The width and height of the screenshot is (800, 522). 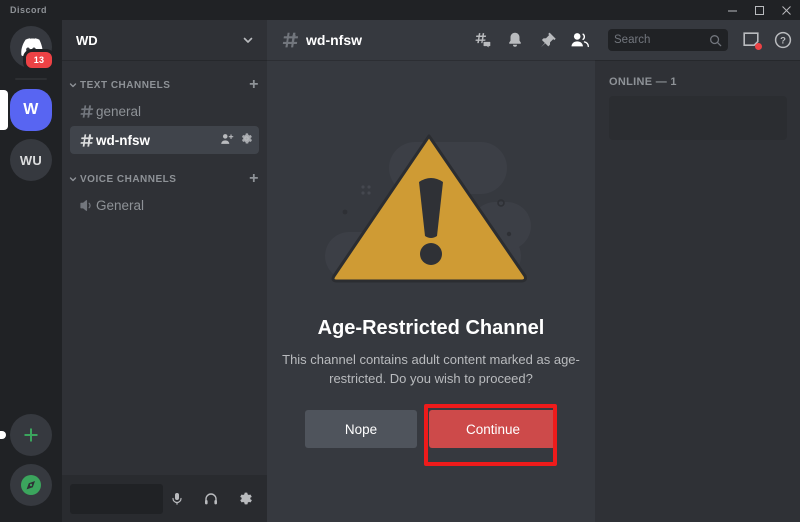 I want to click on speaker-icon, so click(x=86, y=205).